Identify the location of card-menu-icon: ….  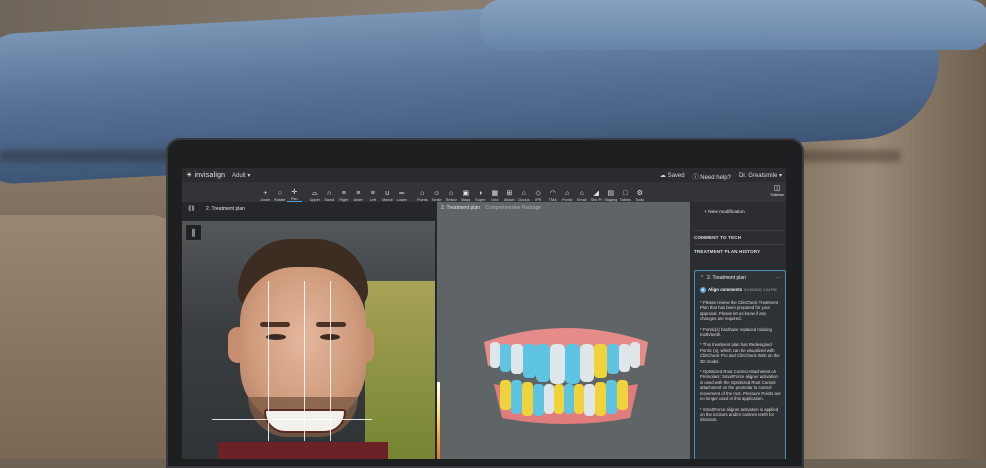
(778, 277).